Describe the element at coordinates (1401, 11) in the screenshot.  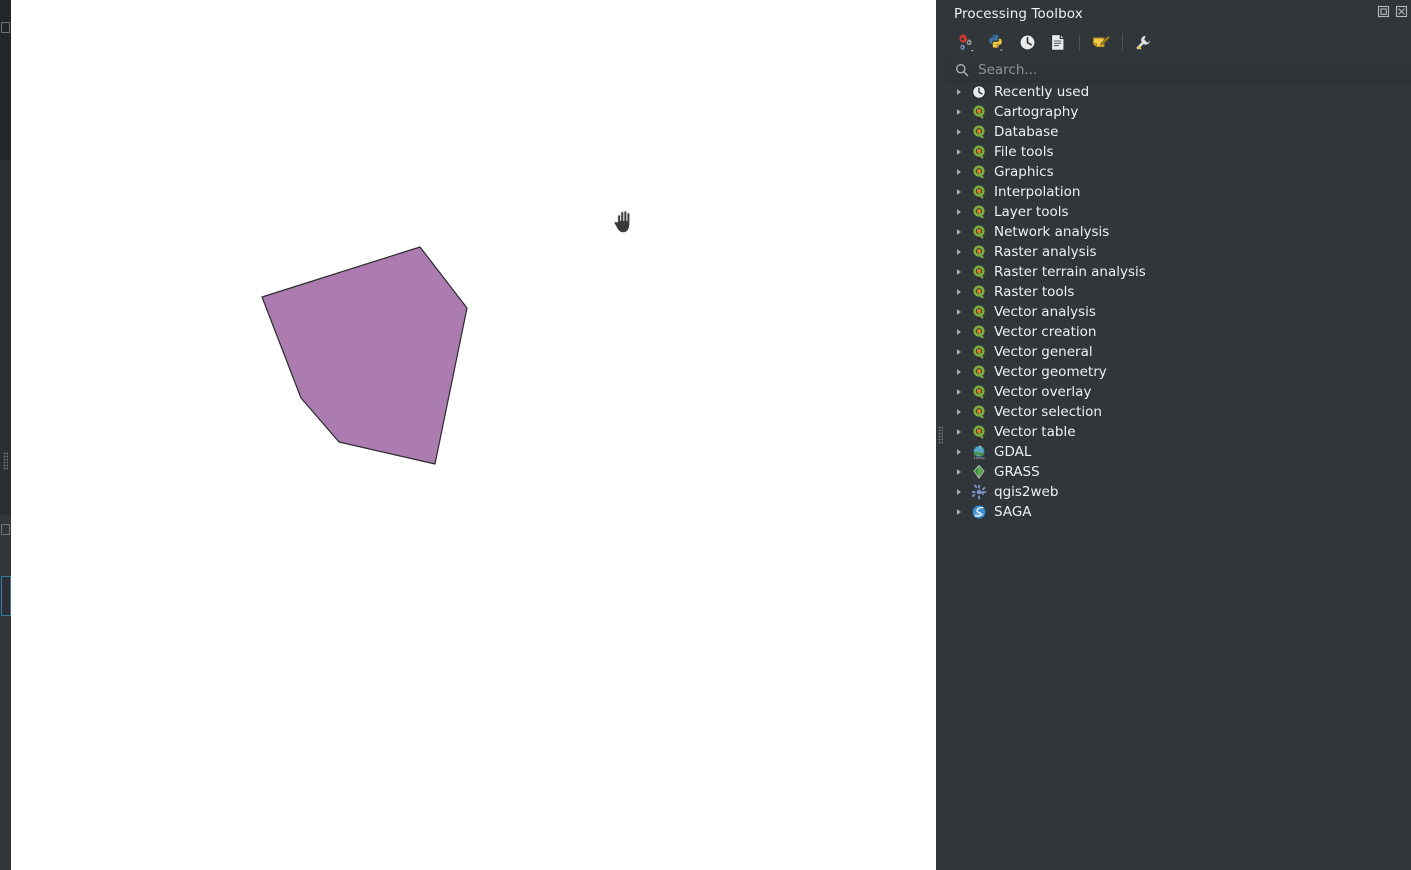
I see `close-dock-button` at that location.